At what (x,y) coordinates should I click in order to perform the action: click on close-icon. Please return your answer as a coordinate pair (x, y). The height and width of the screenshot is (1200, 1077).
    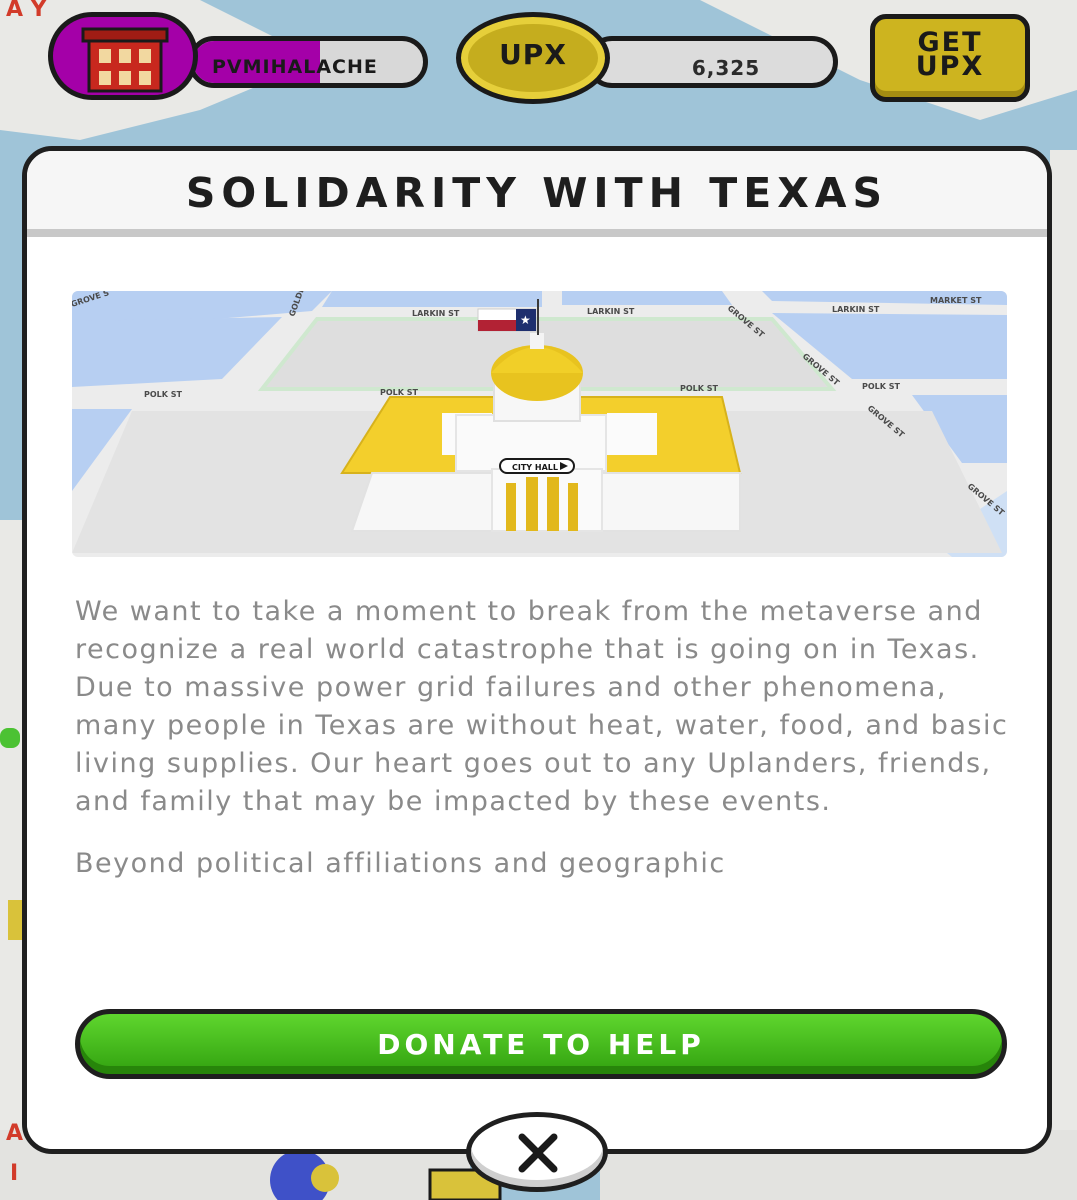
    Looking at the image, I should click on (538, 1153).